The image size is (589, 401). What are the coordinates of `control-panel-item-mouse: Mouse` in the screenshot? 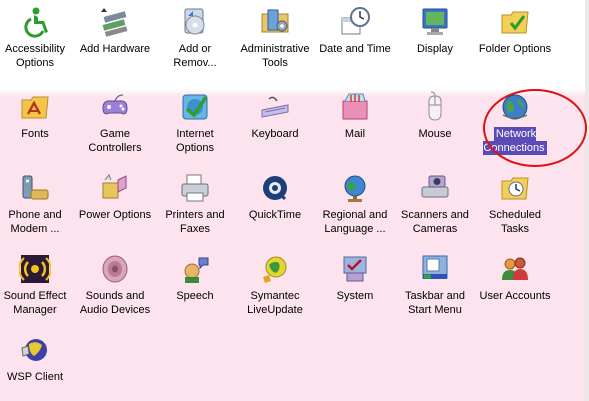 It's located at (435, 122).